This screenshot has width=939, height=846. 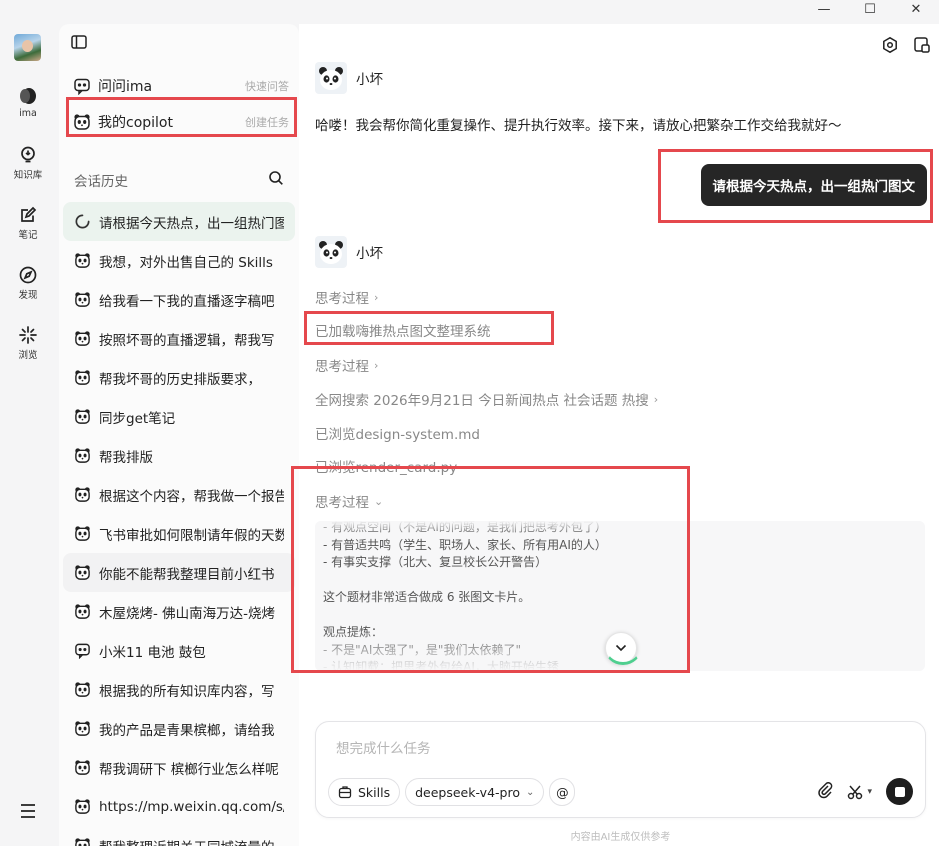 I want to click on step-web-search: 全网搜索 2026年9月21日 今日新闻热点 社会话题 热搜 ›, so click(x=486, y=399).